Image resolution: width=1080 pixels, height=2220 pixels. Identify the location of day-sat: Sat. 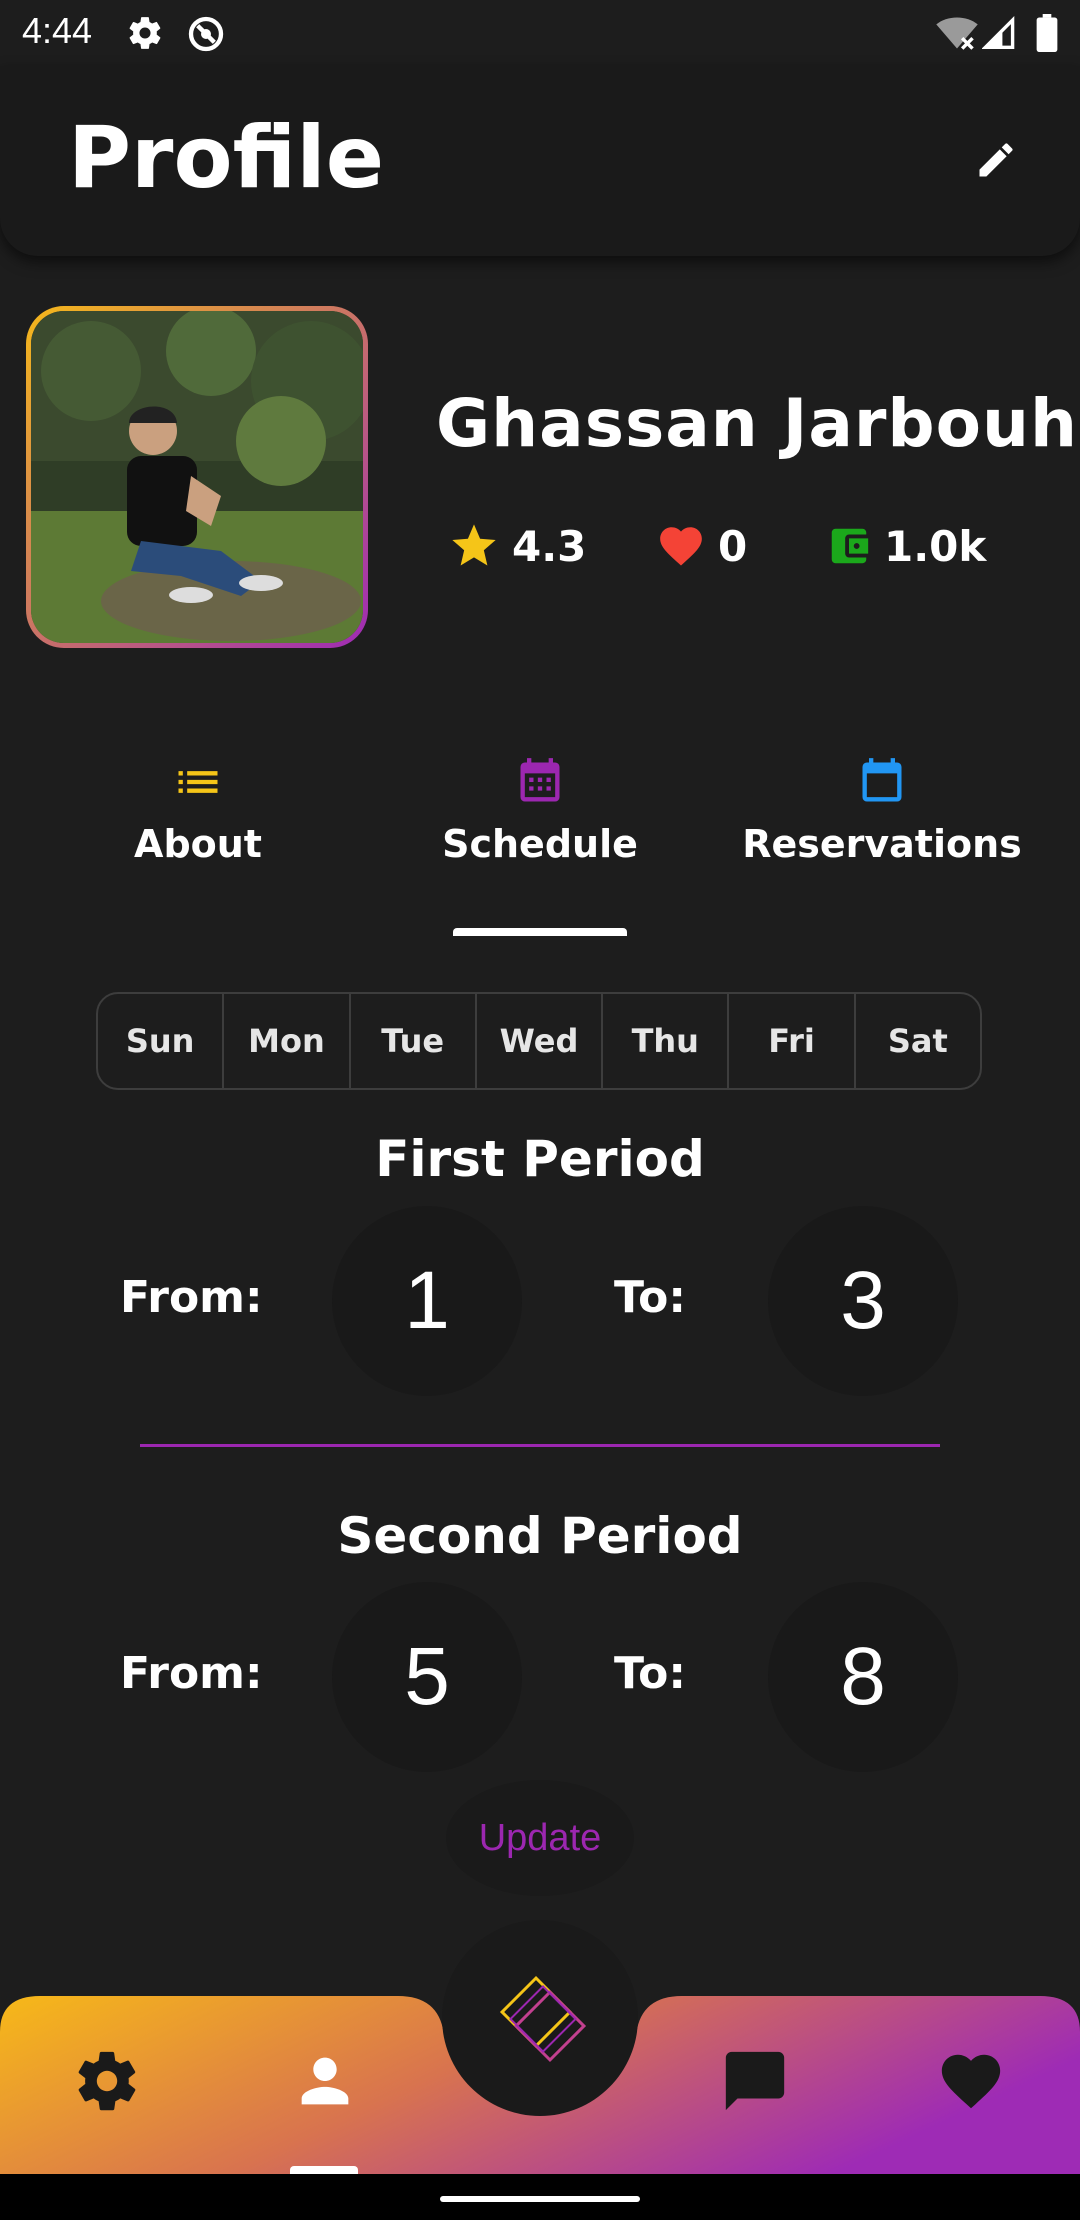
(918, 1041).